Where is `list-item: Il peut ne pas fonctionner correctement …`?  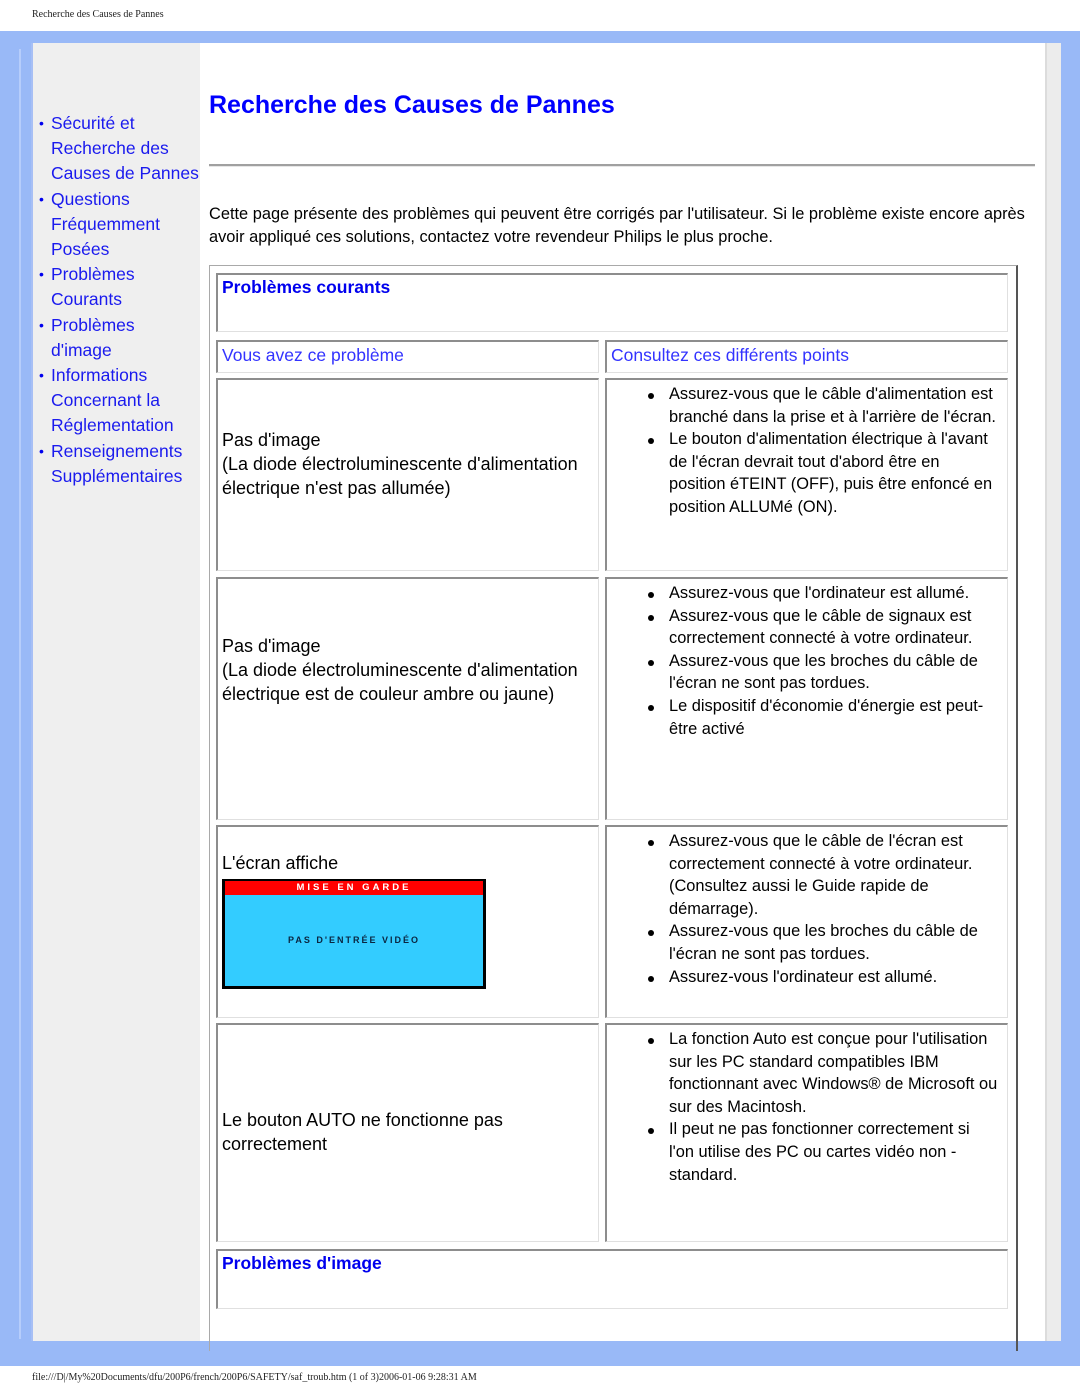
list-item: Il peut ne pas fonctionner correctement … is located at coordinates (823, 1152).